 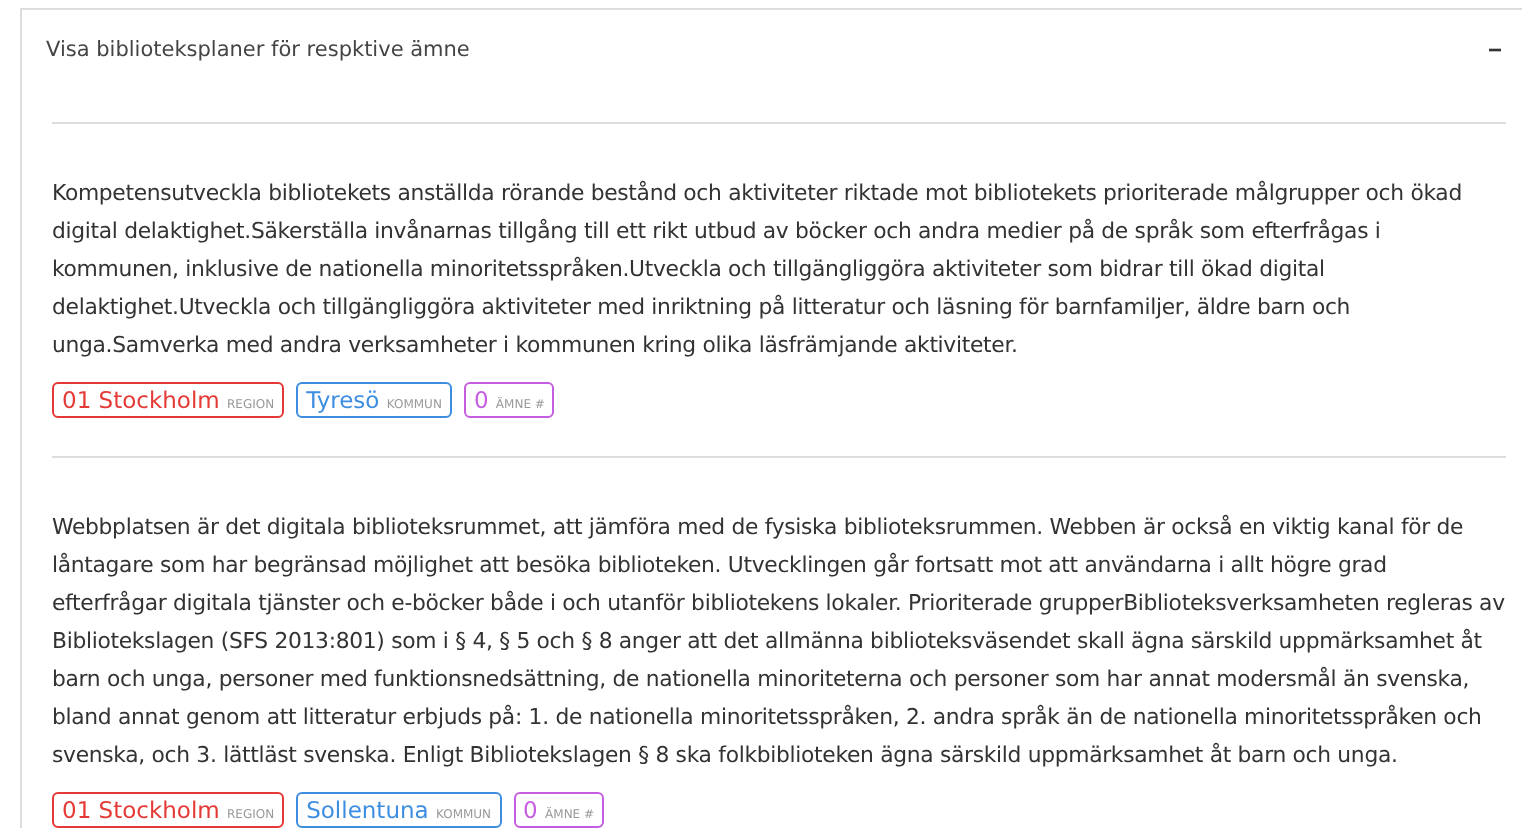 I want to click on collapse-button: −, so click(x=1494, y=50).